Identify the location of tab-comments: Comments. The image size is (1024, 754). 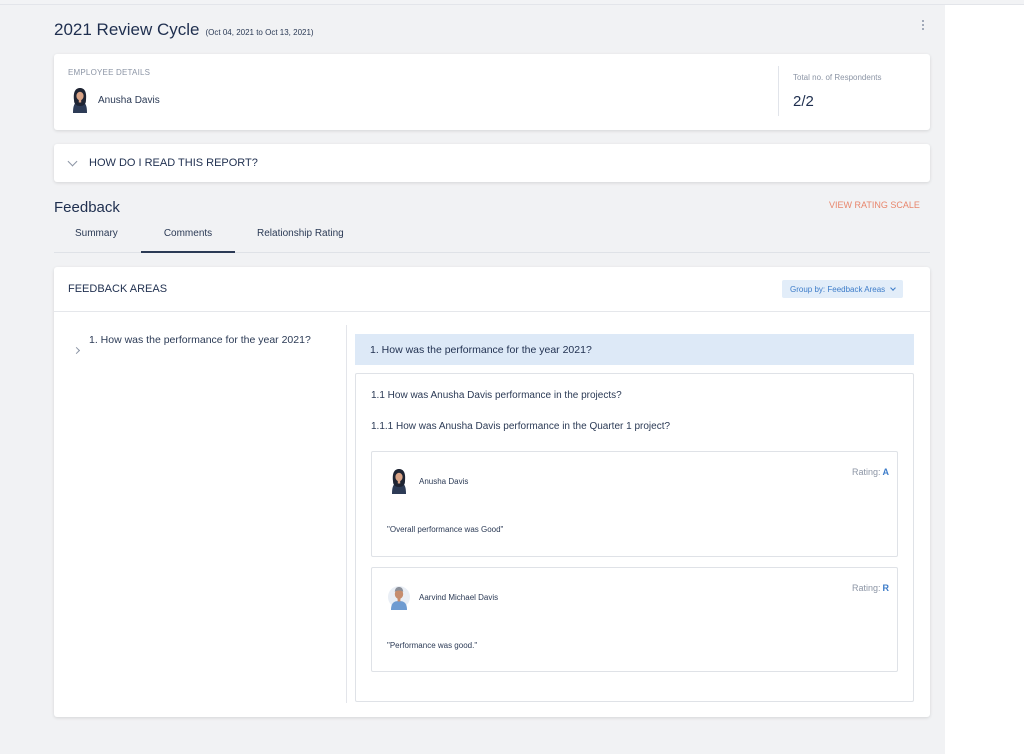
(188, 240).